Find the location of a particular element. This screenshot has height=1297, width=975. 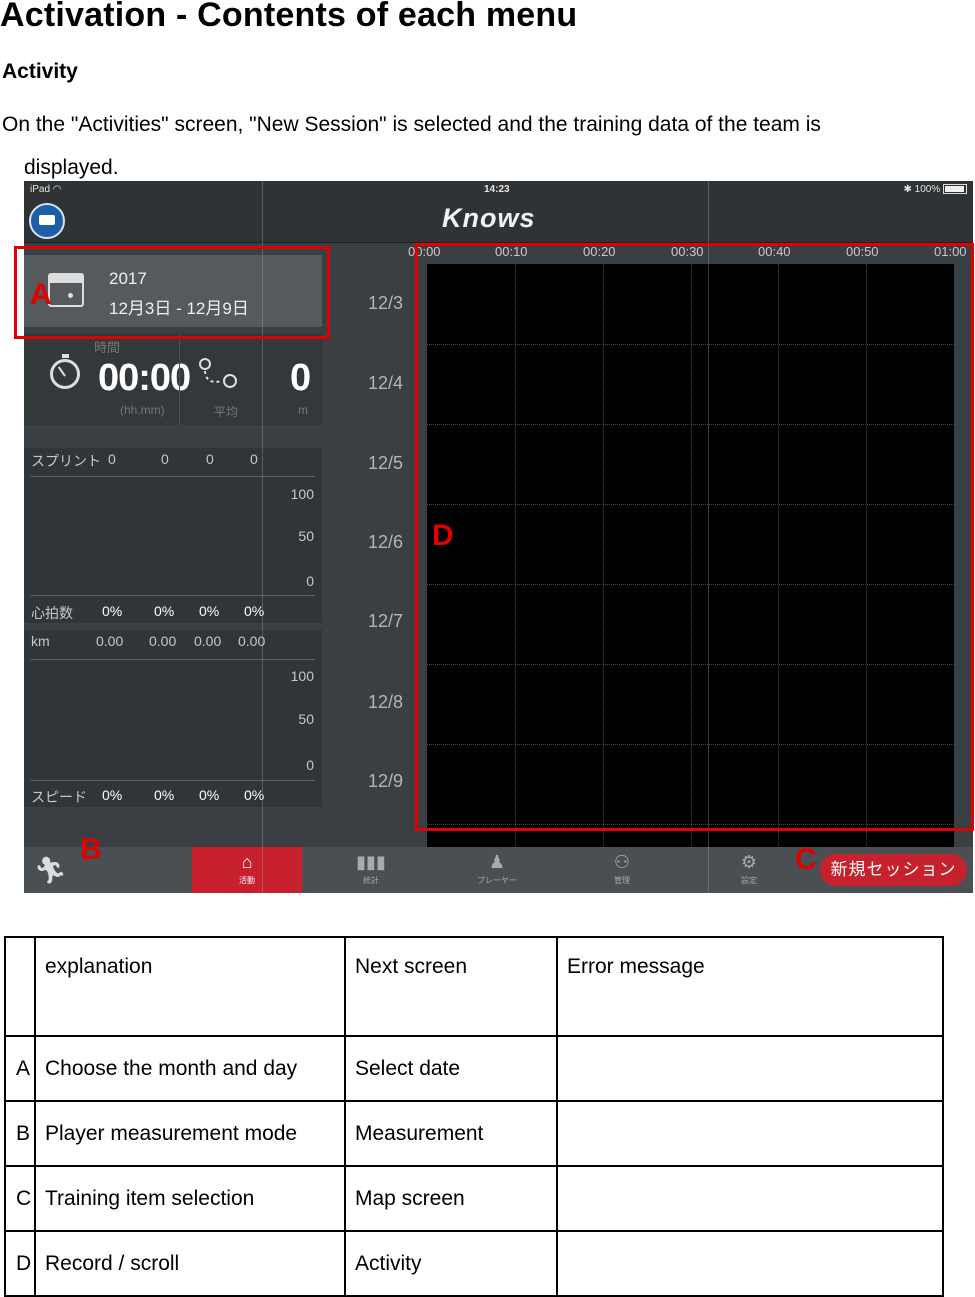

time-label: 時間 is located at coordinates (107, 347).